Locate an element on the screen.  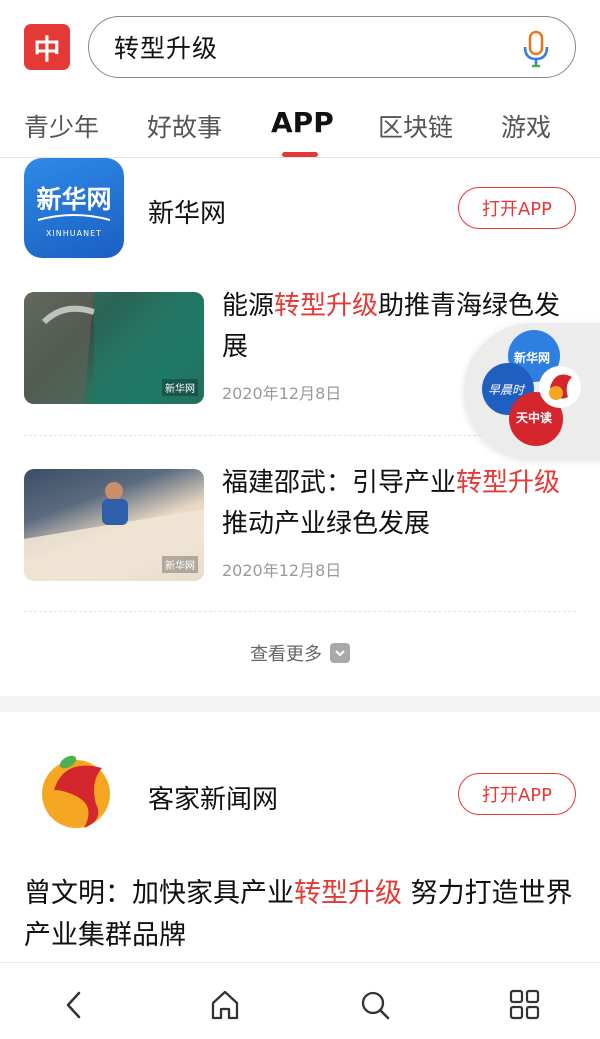
xinhuanet-app-icon: 新华网 XINHUANET is located at coordinates (74, 208).